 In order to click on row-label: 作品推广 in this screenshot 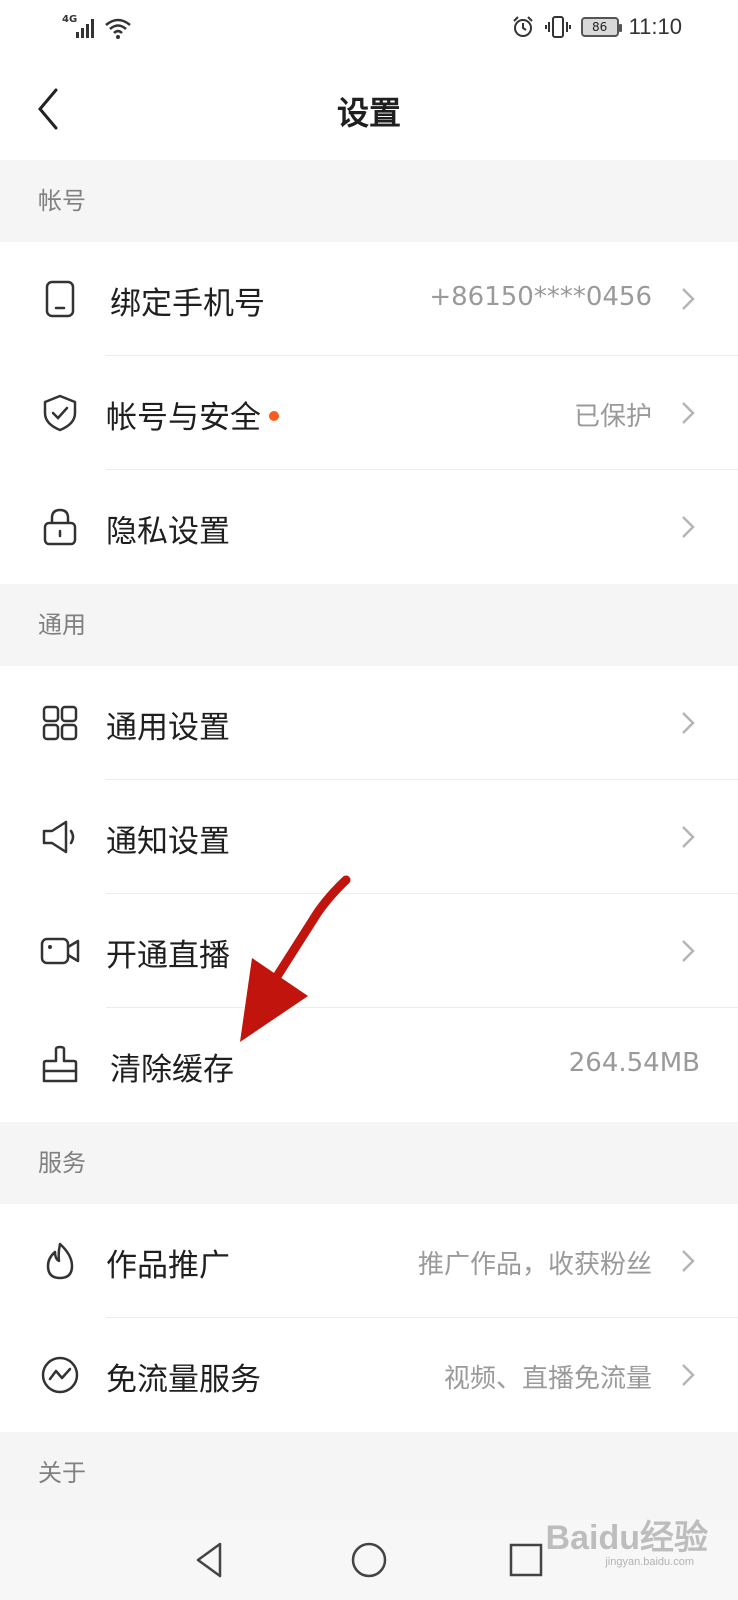, I will do `click(168, 1266)`.